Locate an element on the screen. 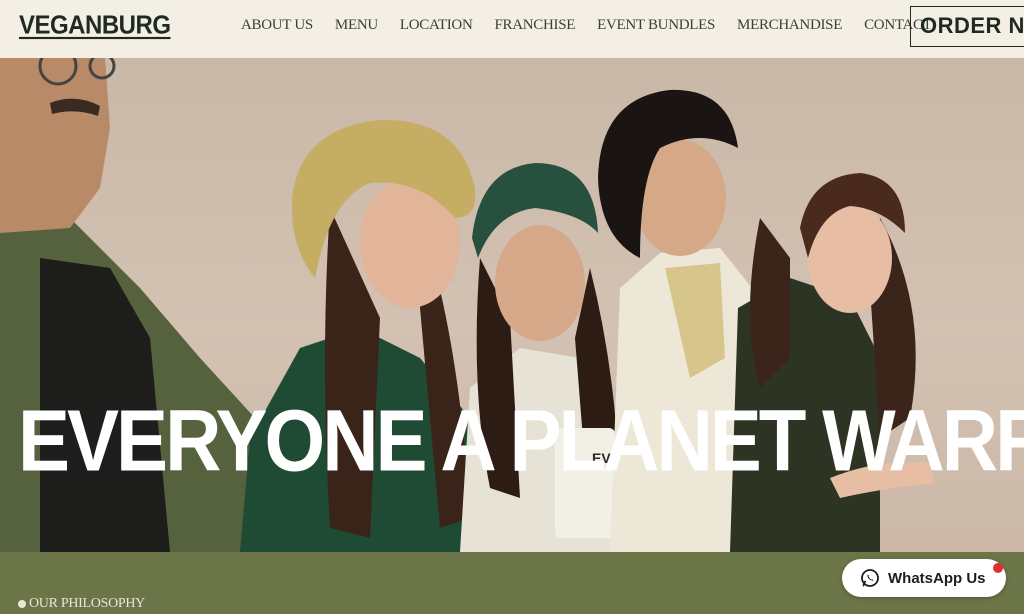  section-label-text: OUR PHILOSOPHY is located at coordinates (87, 603).